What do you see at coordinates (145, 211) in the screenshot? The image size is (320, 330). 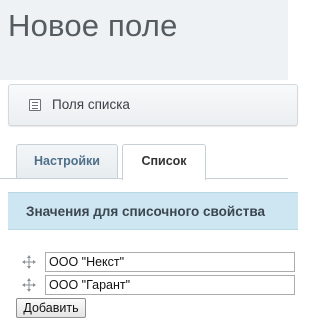 I see `section-title: Значения для списочного свойства` at bounding box center [145, 211].